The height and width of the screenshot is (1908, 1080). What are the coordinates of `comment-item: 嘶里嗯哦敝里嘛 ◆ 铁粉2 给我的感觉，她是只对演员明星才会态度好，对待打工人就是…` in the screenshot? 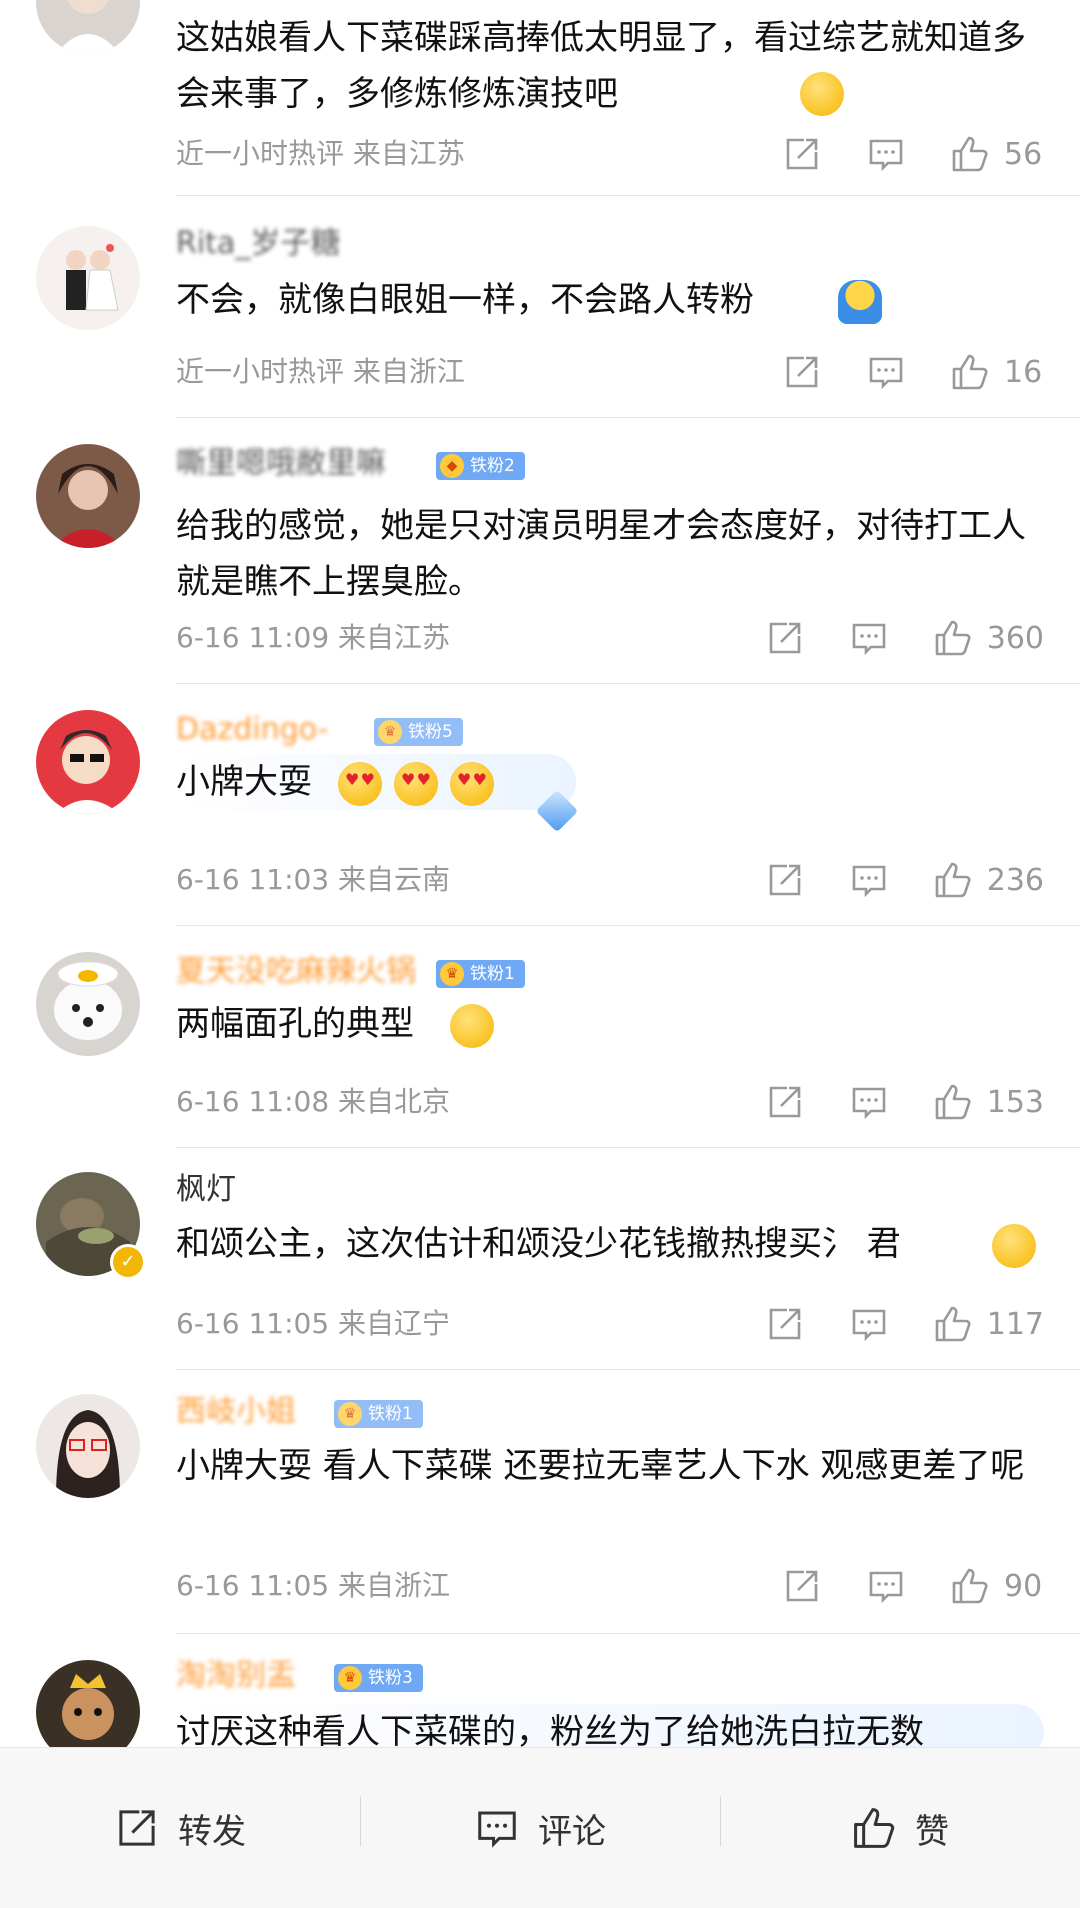 It's located at (540, 551).